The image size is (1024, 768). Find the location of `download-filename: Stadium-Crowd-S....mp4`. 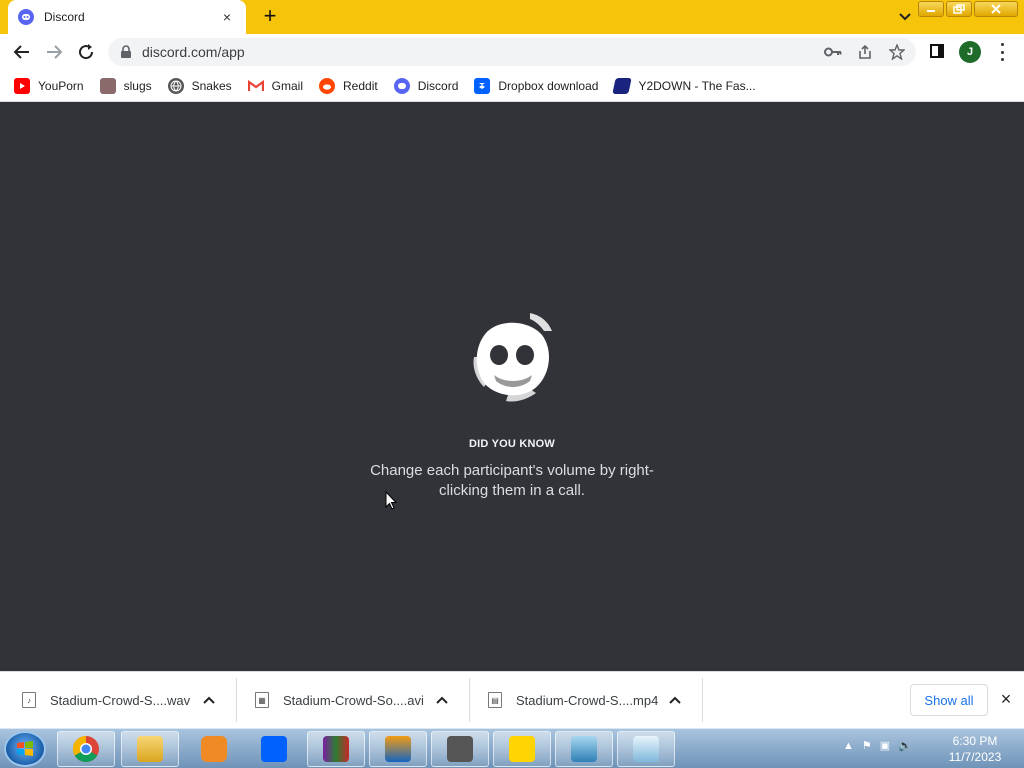

download-filename: Stadium-Crowd-S....mp4 is located at coordinates (587, 700).